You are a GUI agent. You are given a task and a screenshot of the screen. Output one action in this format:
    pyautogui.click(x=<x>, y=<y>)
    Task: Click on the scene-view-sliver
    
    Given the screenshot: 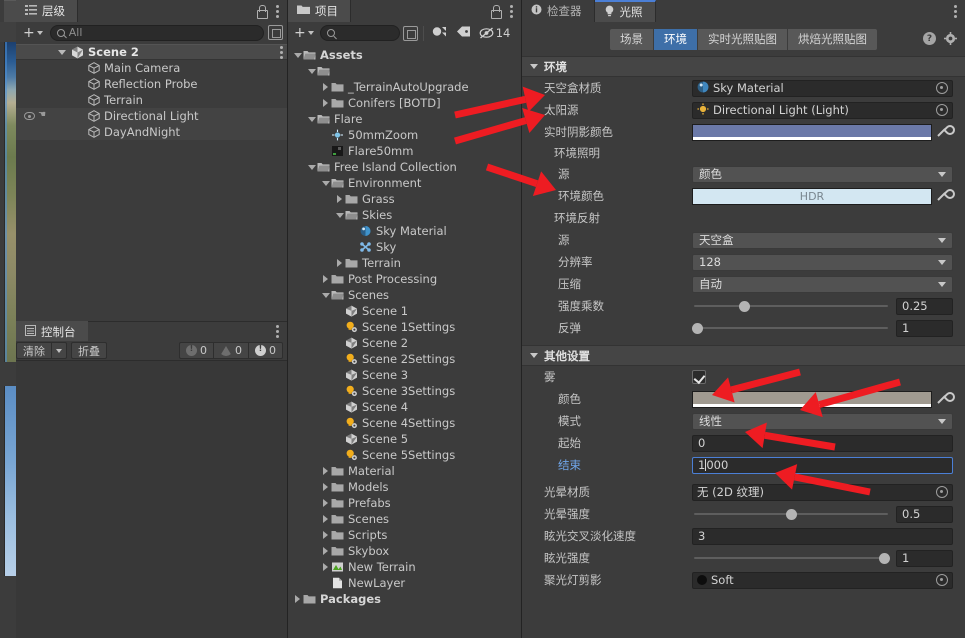 What is the action you would take?
    pyautogui.click(x=8, y=319)
    